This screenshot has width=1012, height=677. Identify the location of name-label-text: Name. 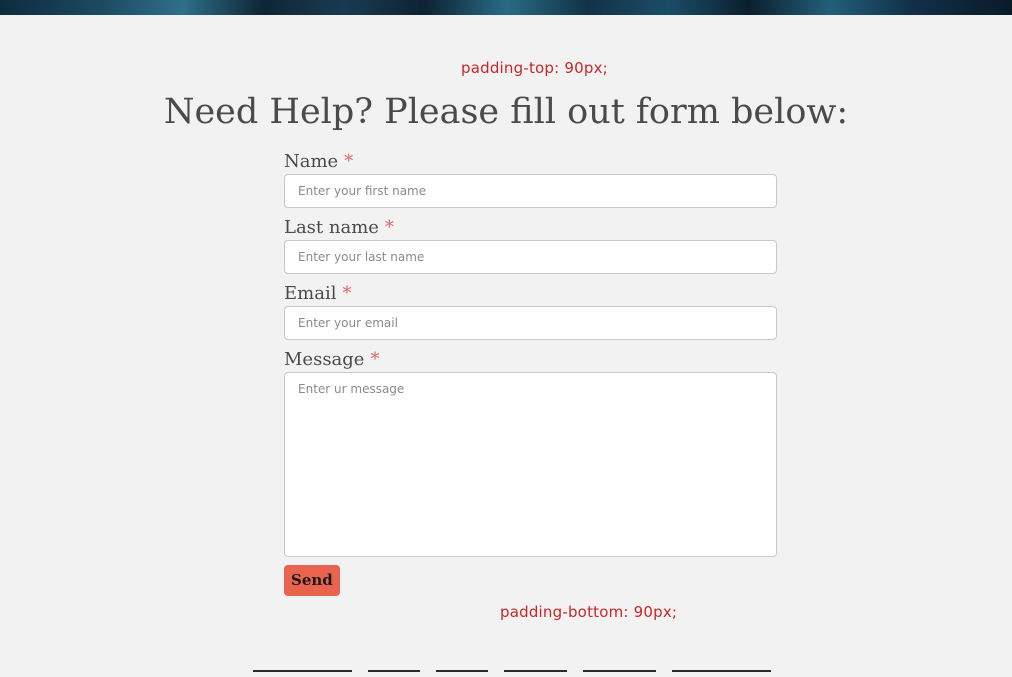
(311, 161).